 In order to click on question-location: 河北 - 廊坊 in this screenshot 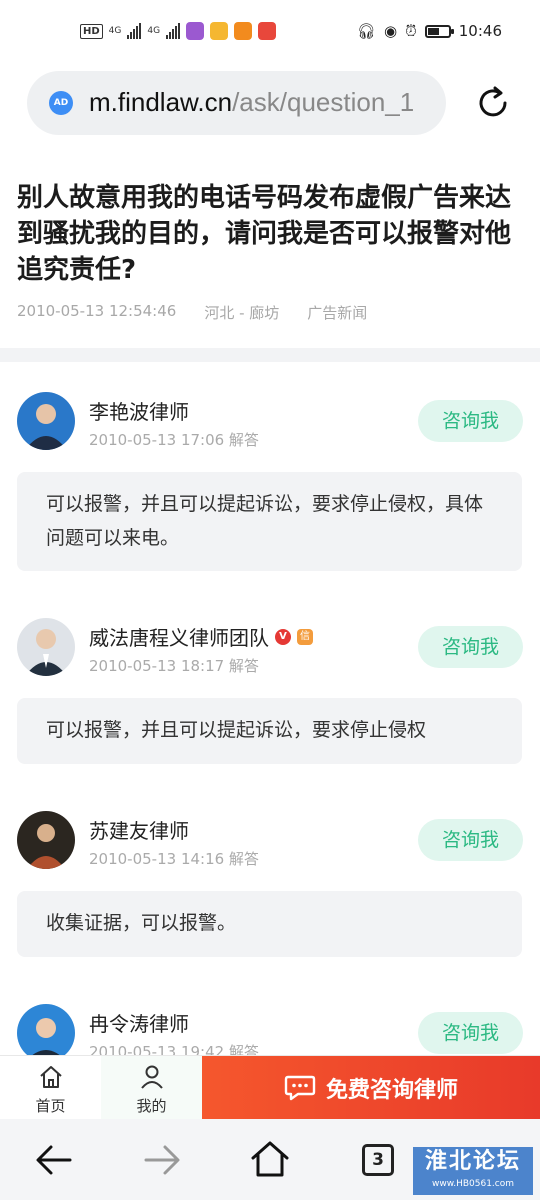, I will do `click(242, 313)`.